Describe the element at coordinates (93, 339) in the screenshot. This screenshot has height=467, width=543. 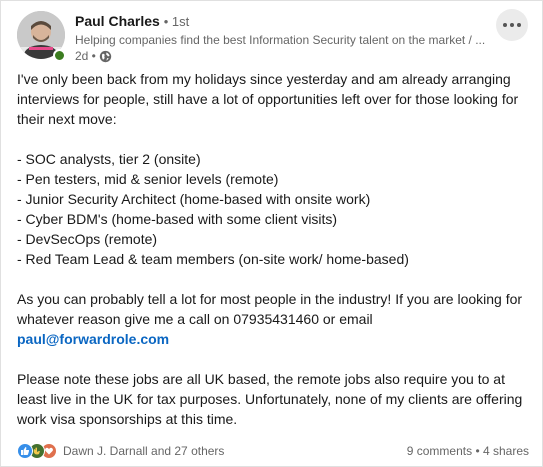
I see `email-link: paul@forwardrole.com` at that location.